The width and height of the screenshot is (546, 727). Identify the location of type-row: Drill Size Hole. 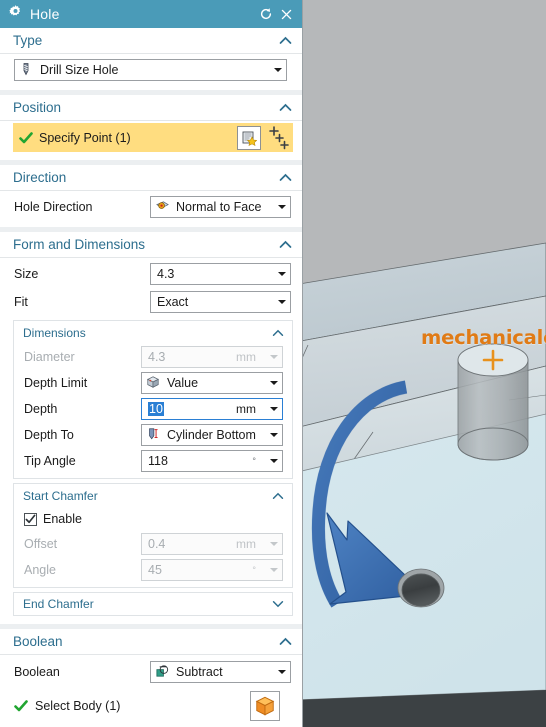
(151, 69).